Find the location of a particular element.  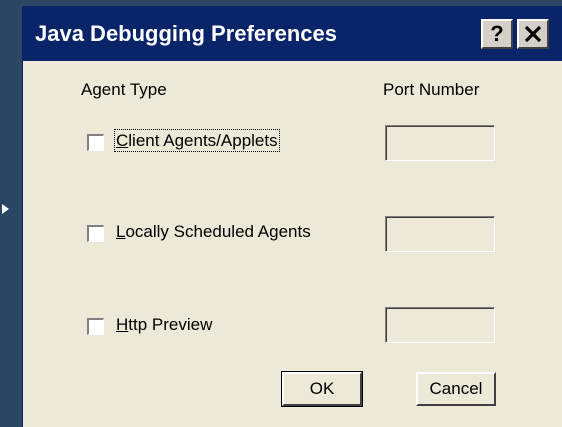

http-preview-port-input is located at coordinates (440, 325).